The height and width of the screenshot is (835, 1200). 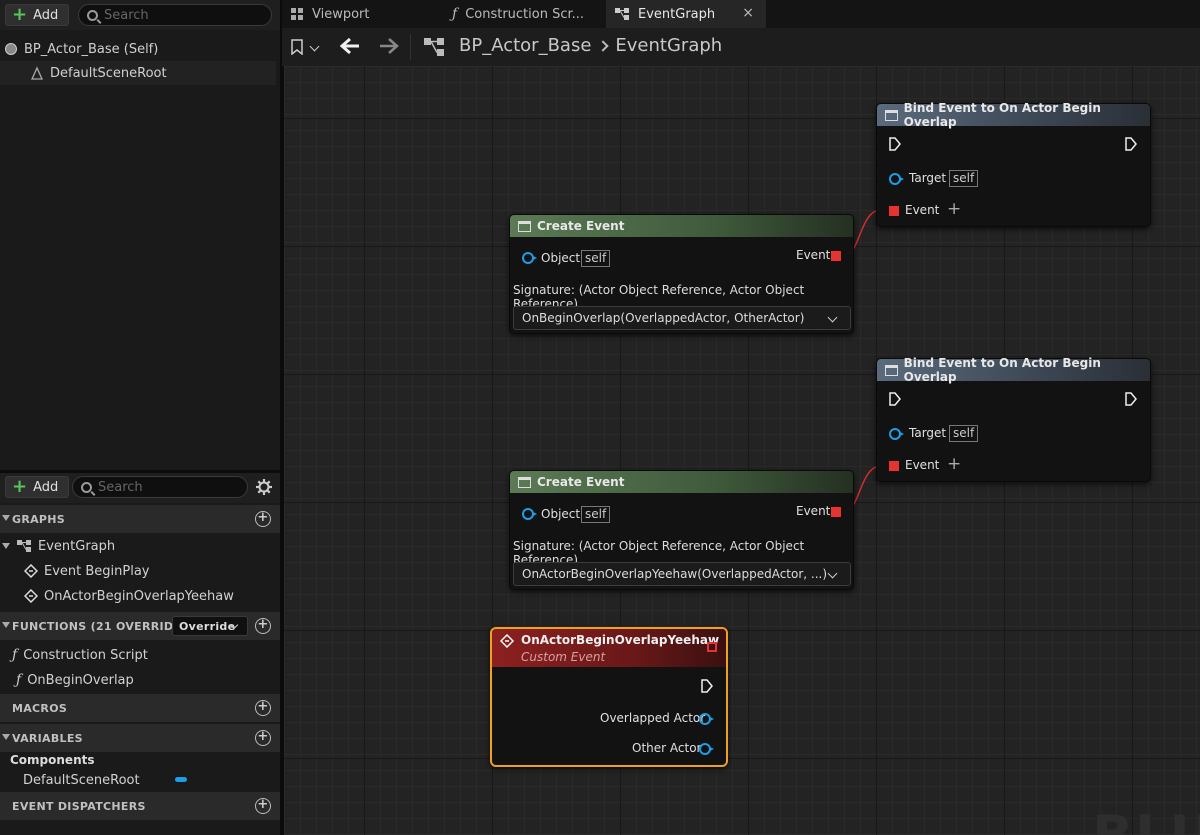 I want to click on overlapped-actor-pin, so click(x=706, y=719).